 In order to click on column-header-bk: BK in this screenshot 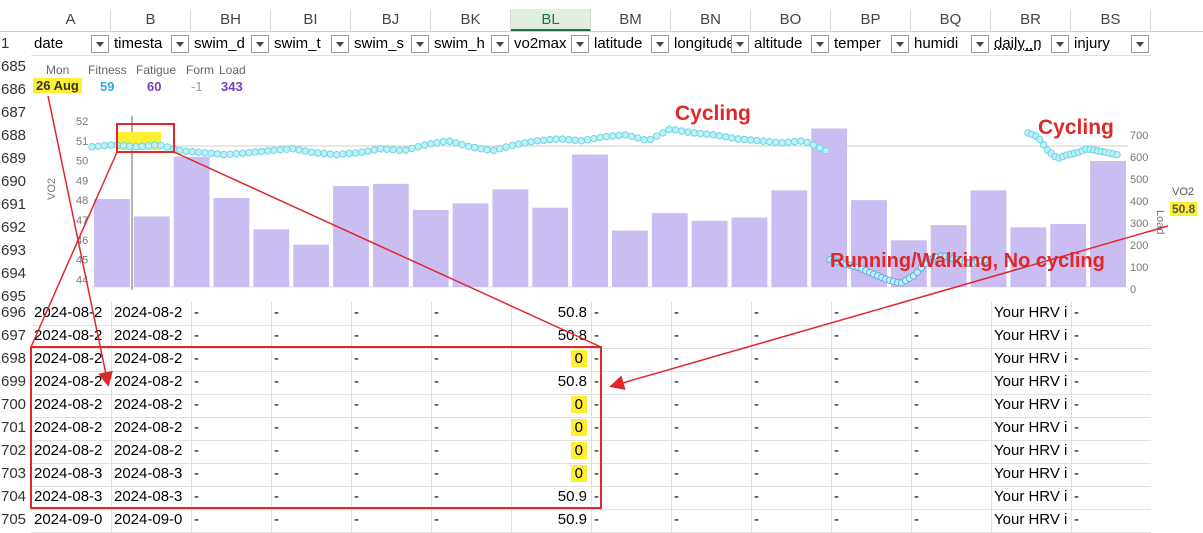, I will do `click(471, 20)`.